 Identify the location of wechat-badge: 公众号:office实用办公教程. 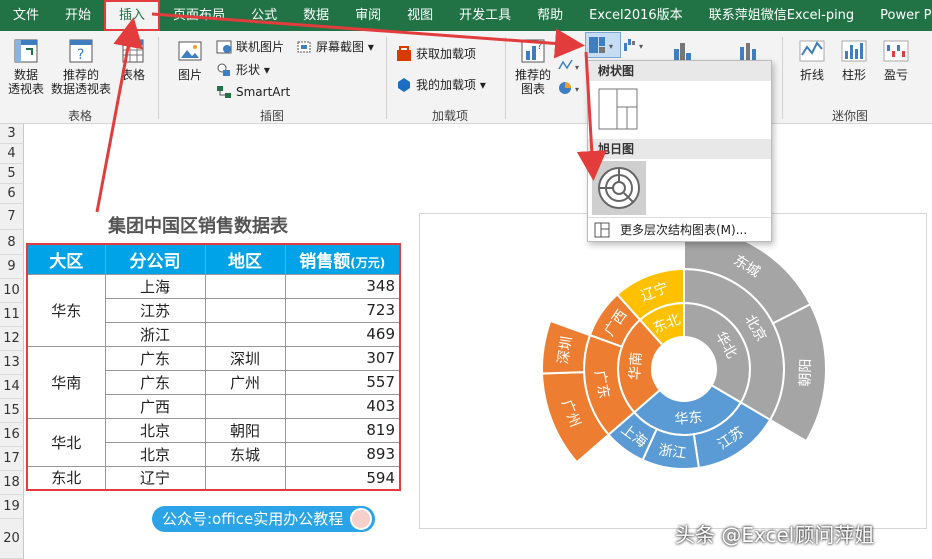
(264, 519).